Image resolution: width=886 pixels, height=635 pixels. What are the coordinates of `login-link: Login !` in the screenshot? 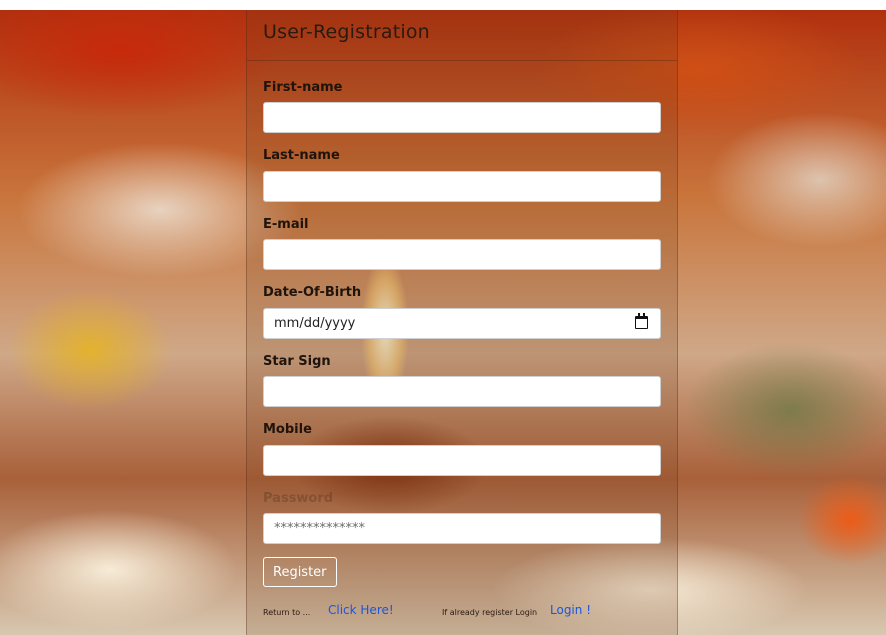 It's located at (570, 610).